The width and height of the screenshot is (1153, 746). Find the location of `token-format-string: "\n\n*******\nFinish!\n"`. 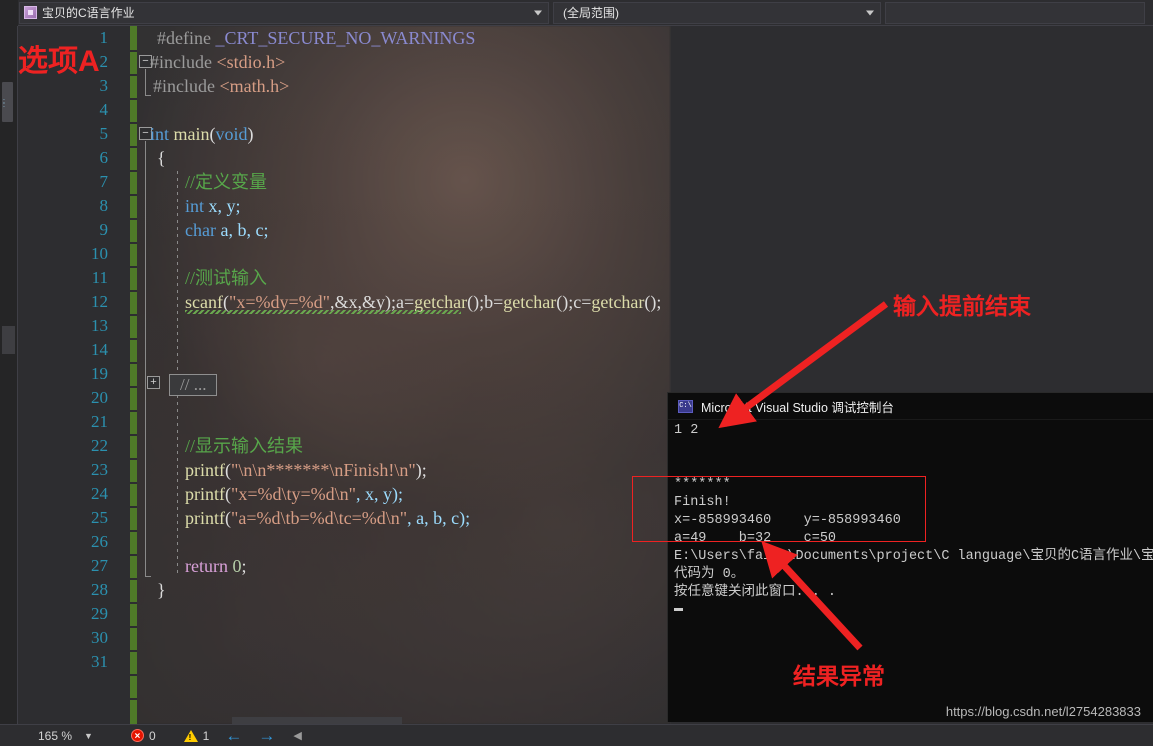

token-format-string: "\n\n*******\nFinish!\n" is located at coordinates (323, 470).